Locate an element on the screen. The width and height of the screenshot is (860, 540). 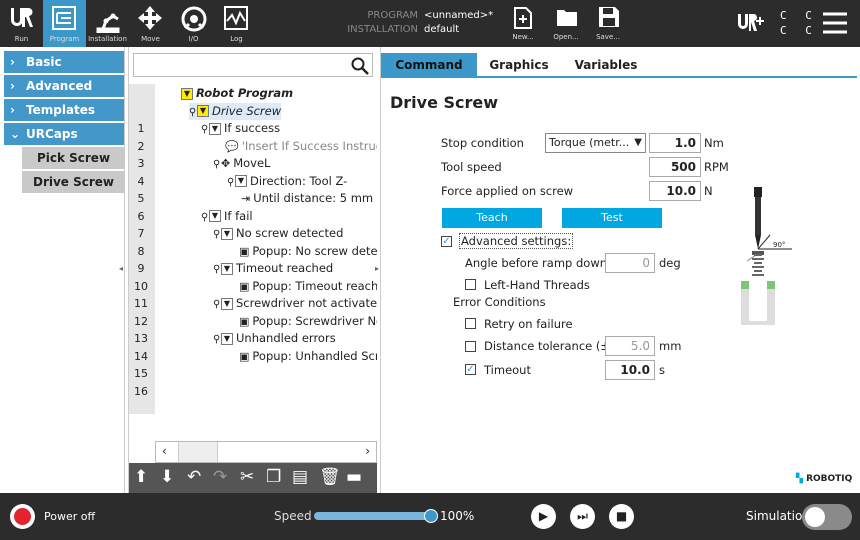
stop-button: ■ is located at coordinates (621, 516).